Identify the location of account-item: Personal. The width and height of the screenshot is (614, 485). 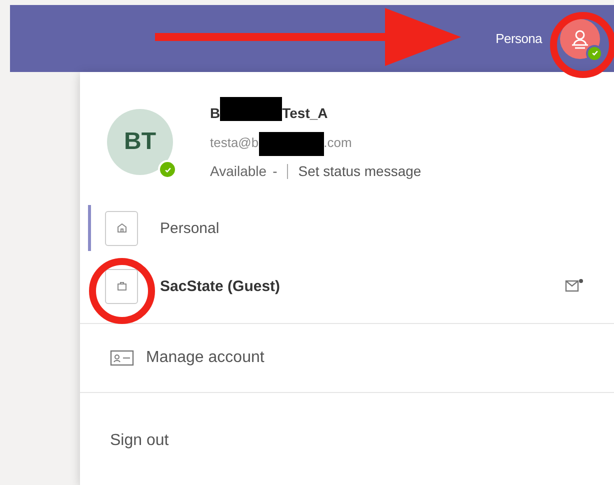
(347, 228).